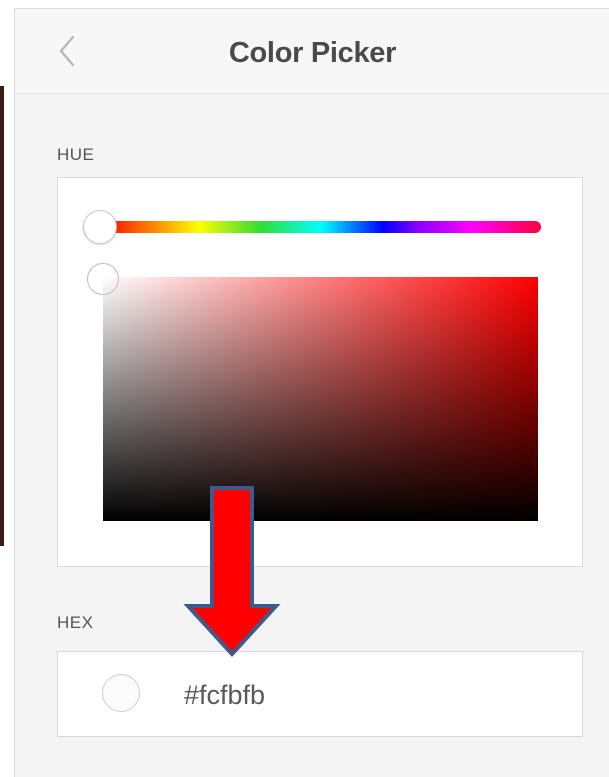 The width and height of the screenshot is (609, 777). Describe the element at coordinates (75, 622) in the screenshot. I see `hex-label: HEX` at that location.